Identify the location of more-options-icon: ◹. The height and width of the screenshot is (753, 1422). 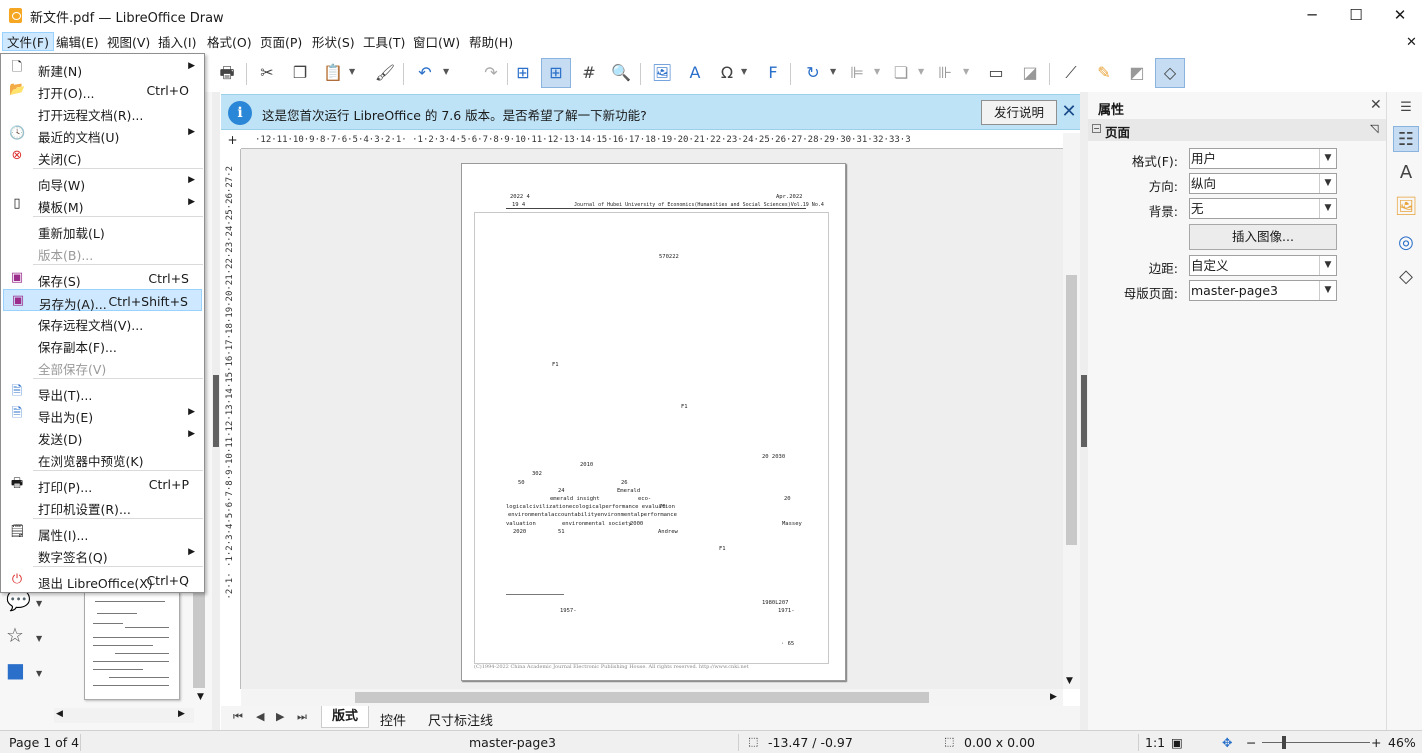
(1374, 128).